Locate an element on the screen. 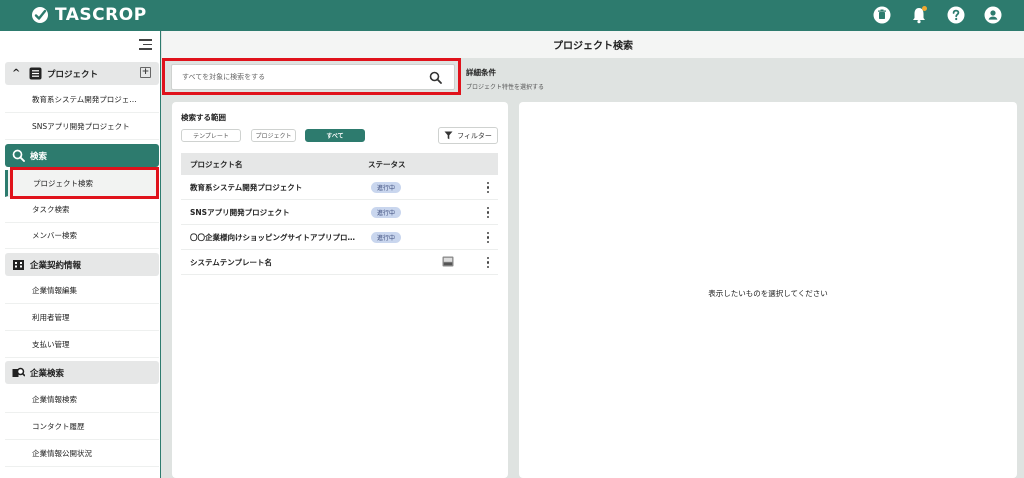  filter-button: フィルター is located at coordinates (468, 135).